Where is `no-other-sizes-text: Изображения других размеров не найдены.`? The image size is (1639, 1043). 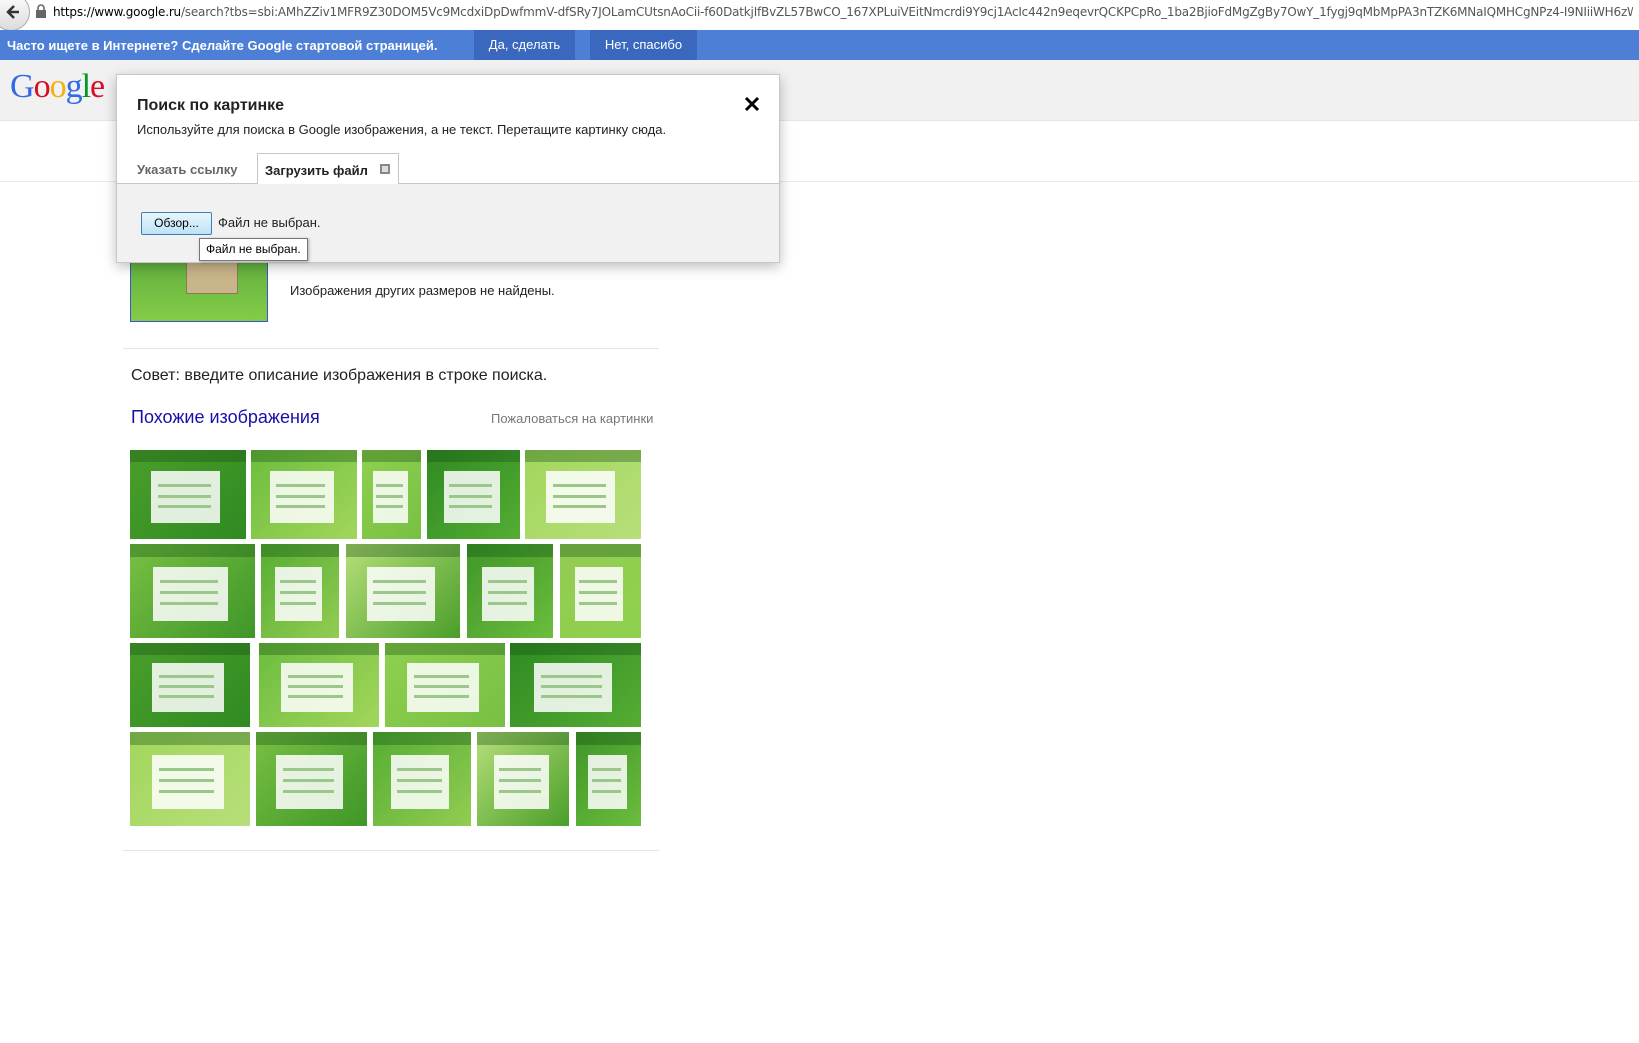 no-other-sizes-text: Изображения других размеров не найдены. is located at coordinates (422, 290).